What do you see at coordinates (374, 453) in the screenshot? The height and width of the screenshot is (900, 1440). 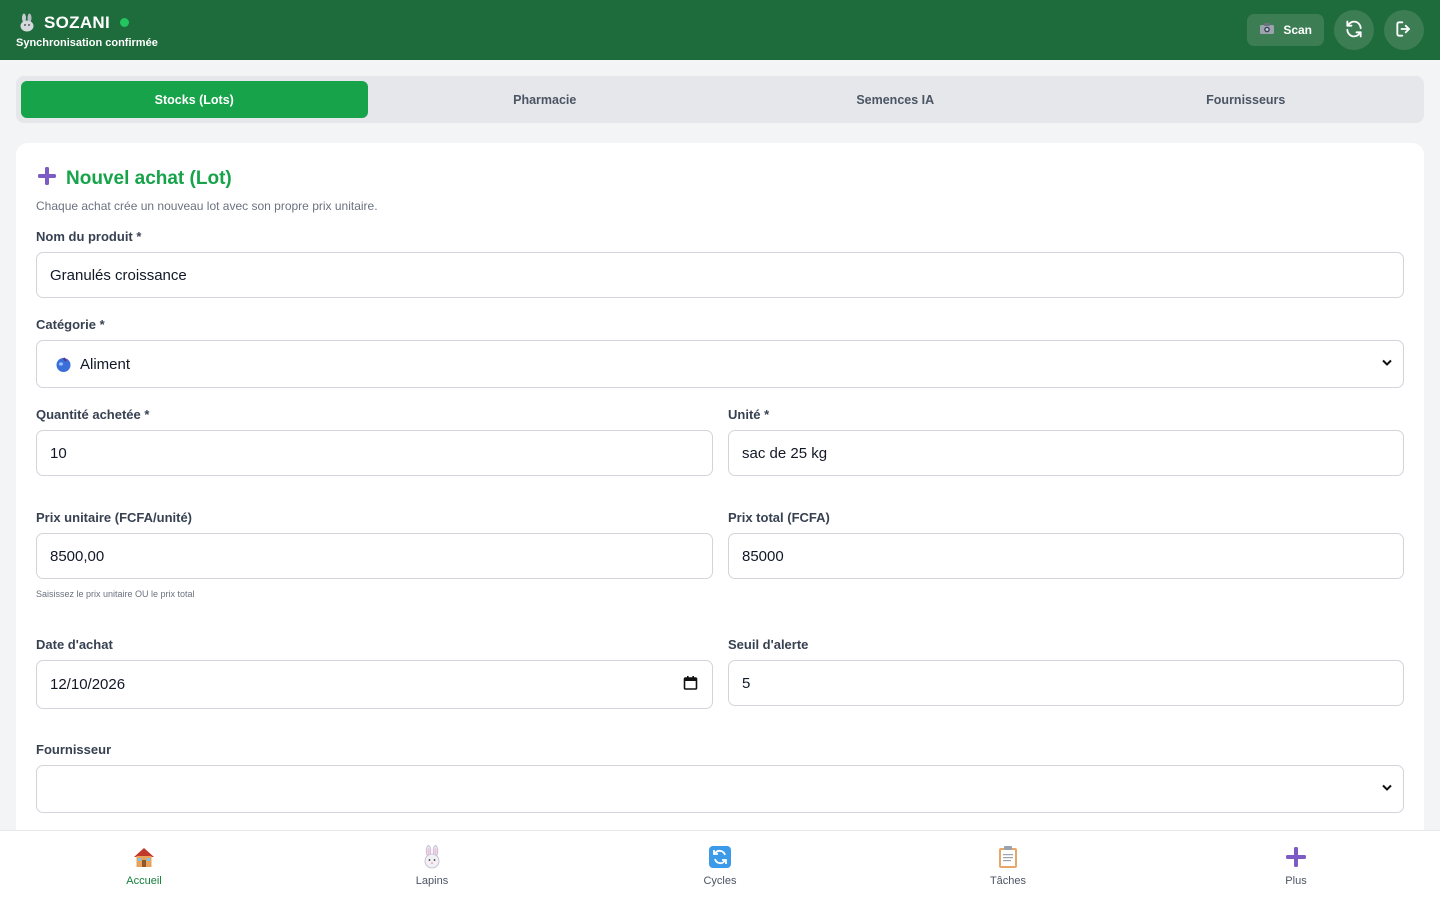 I see `quantity-input: 10` at bounding box center [374, 453].